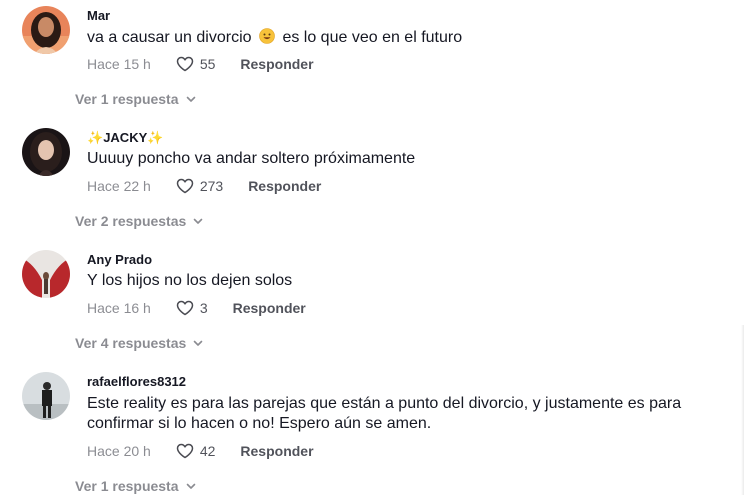 This screenshot has width=744, height=496. I want to click on comment-username: Mar, so click(98, 16).